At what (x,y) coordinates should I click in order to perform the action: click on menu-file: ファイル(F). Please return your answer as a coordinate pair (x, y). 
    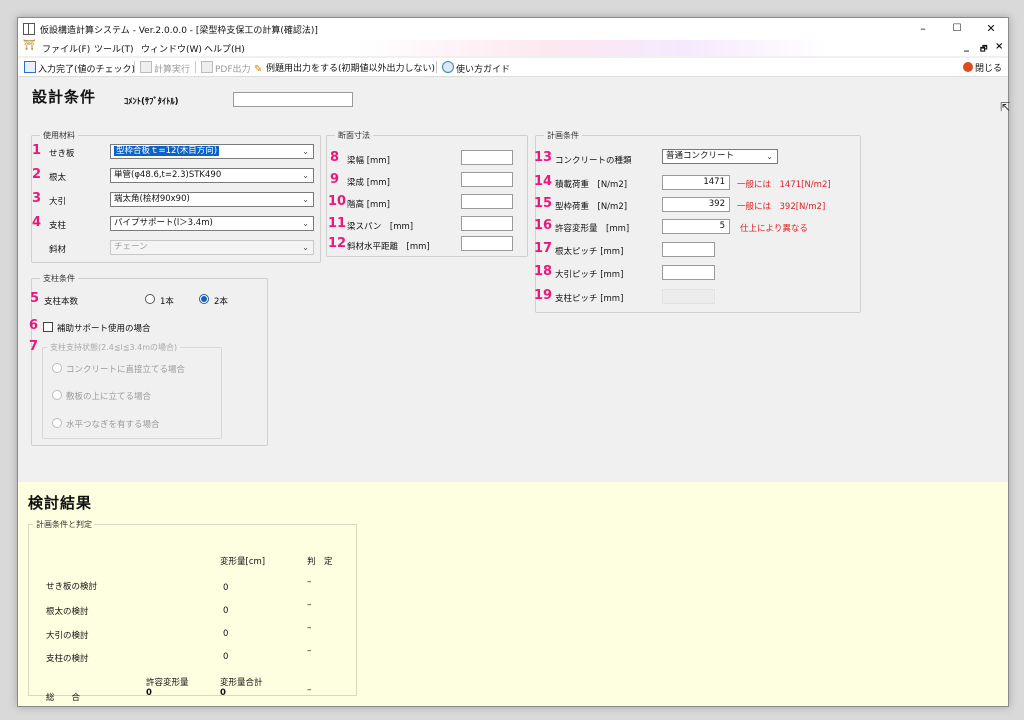
    Looking at the image, I should click on (66, 48).